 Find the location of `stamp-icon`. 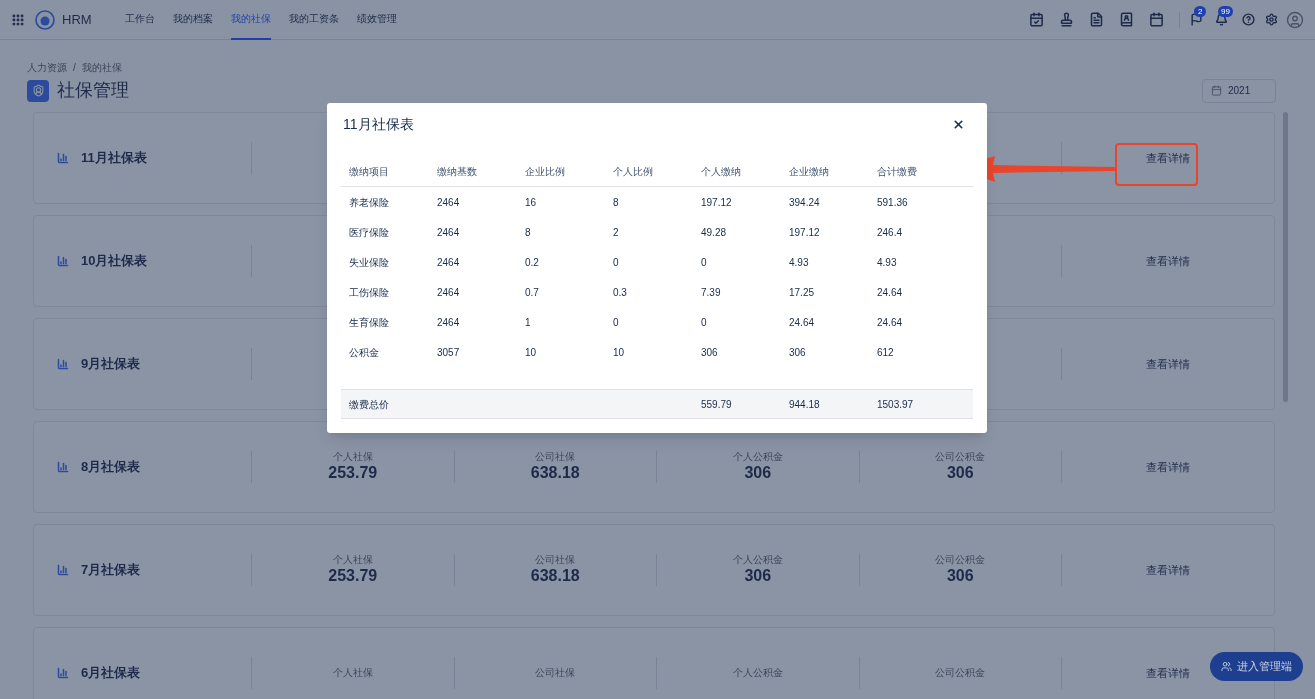

stamp-icon is located at coordinates (1066, 19).